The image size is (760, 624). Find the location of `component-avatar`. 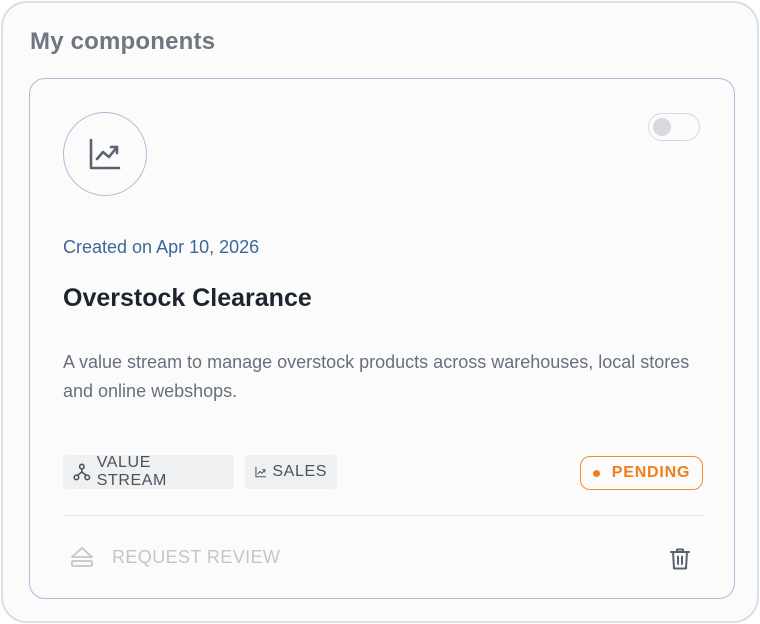

component-avatar is located at coordinates (105, 154).